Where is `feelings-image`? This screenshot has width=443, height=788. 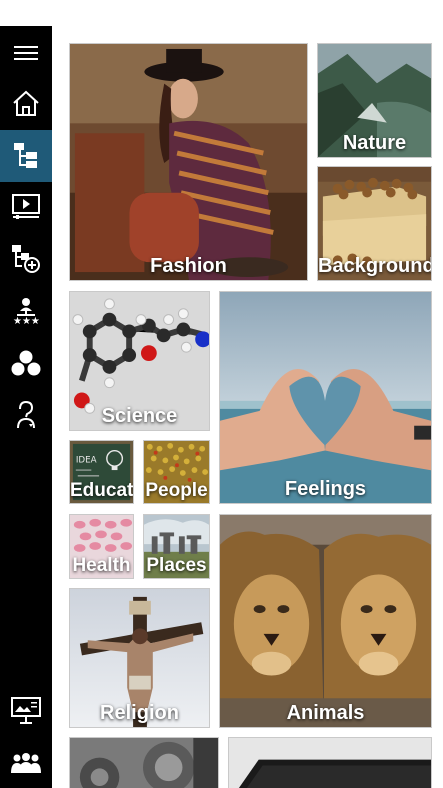 feelings-image is located at coordinates (325, 397).